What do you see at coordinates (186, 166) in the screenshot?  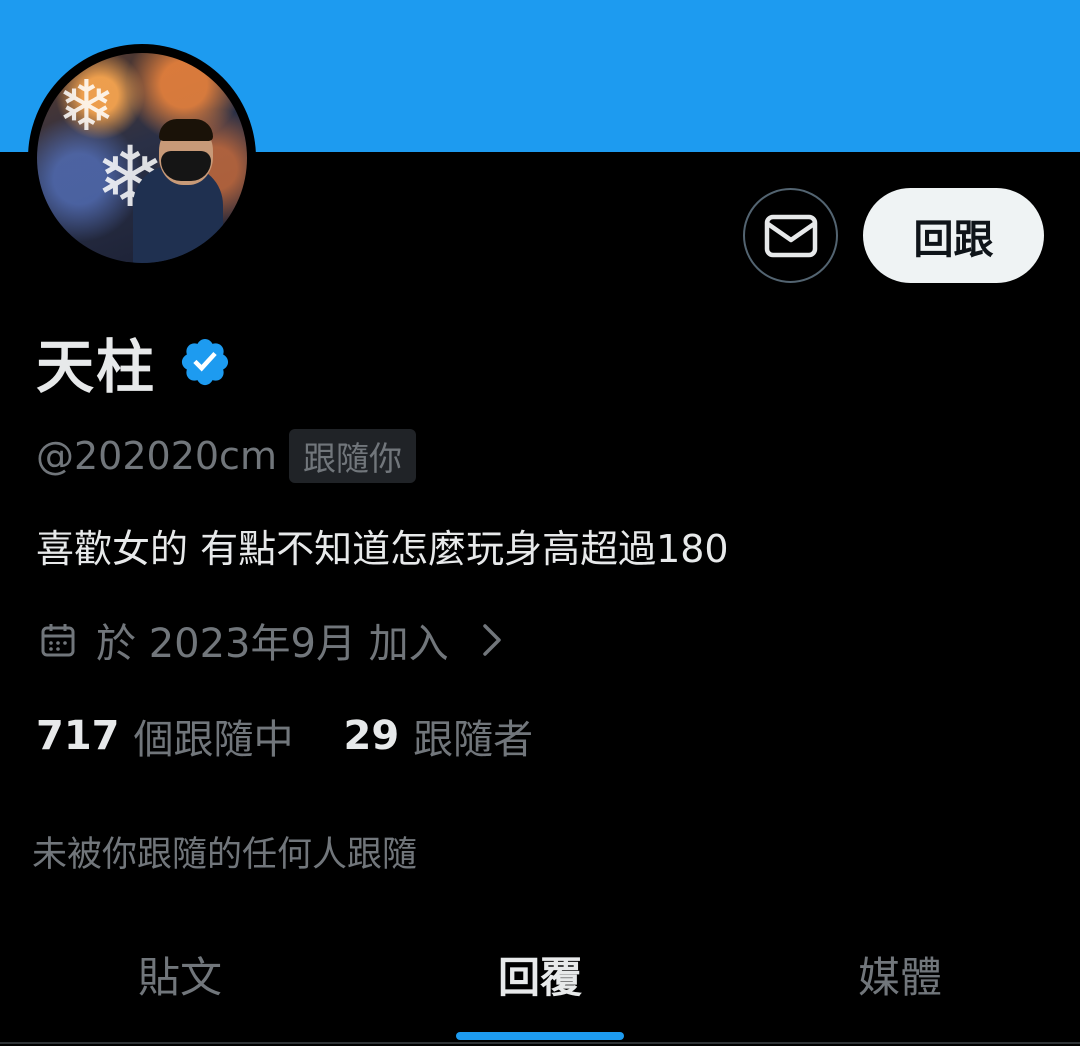 I see `face-mask` at bounding box center [186, 166].